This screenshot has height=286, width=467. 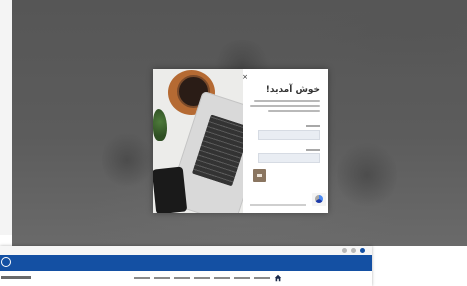 I want to click on site-header, so click(x=186, y=263).